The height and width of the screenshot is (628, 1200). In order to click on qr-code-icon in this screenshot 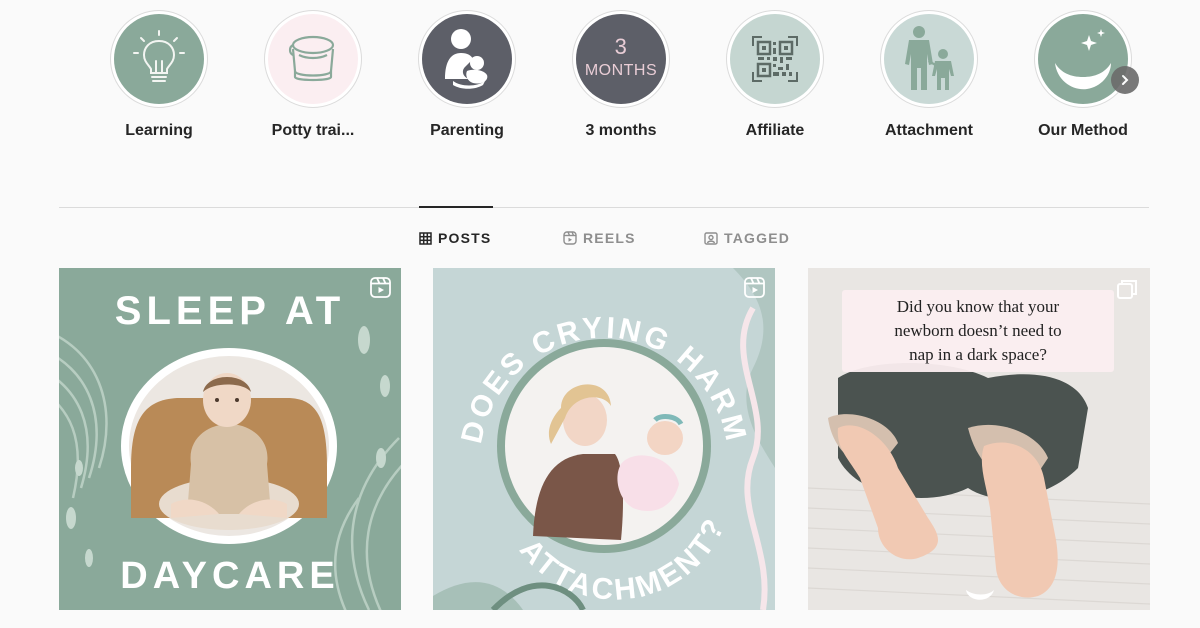, I will do `click(775, 59)`.